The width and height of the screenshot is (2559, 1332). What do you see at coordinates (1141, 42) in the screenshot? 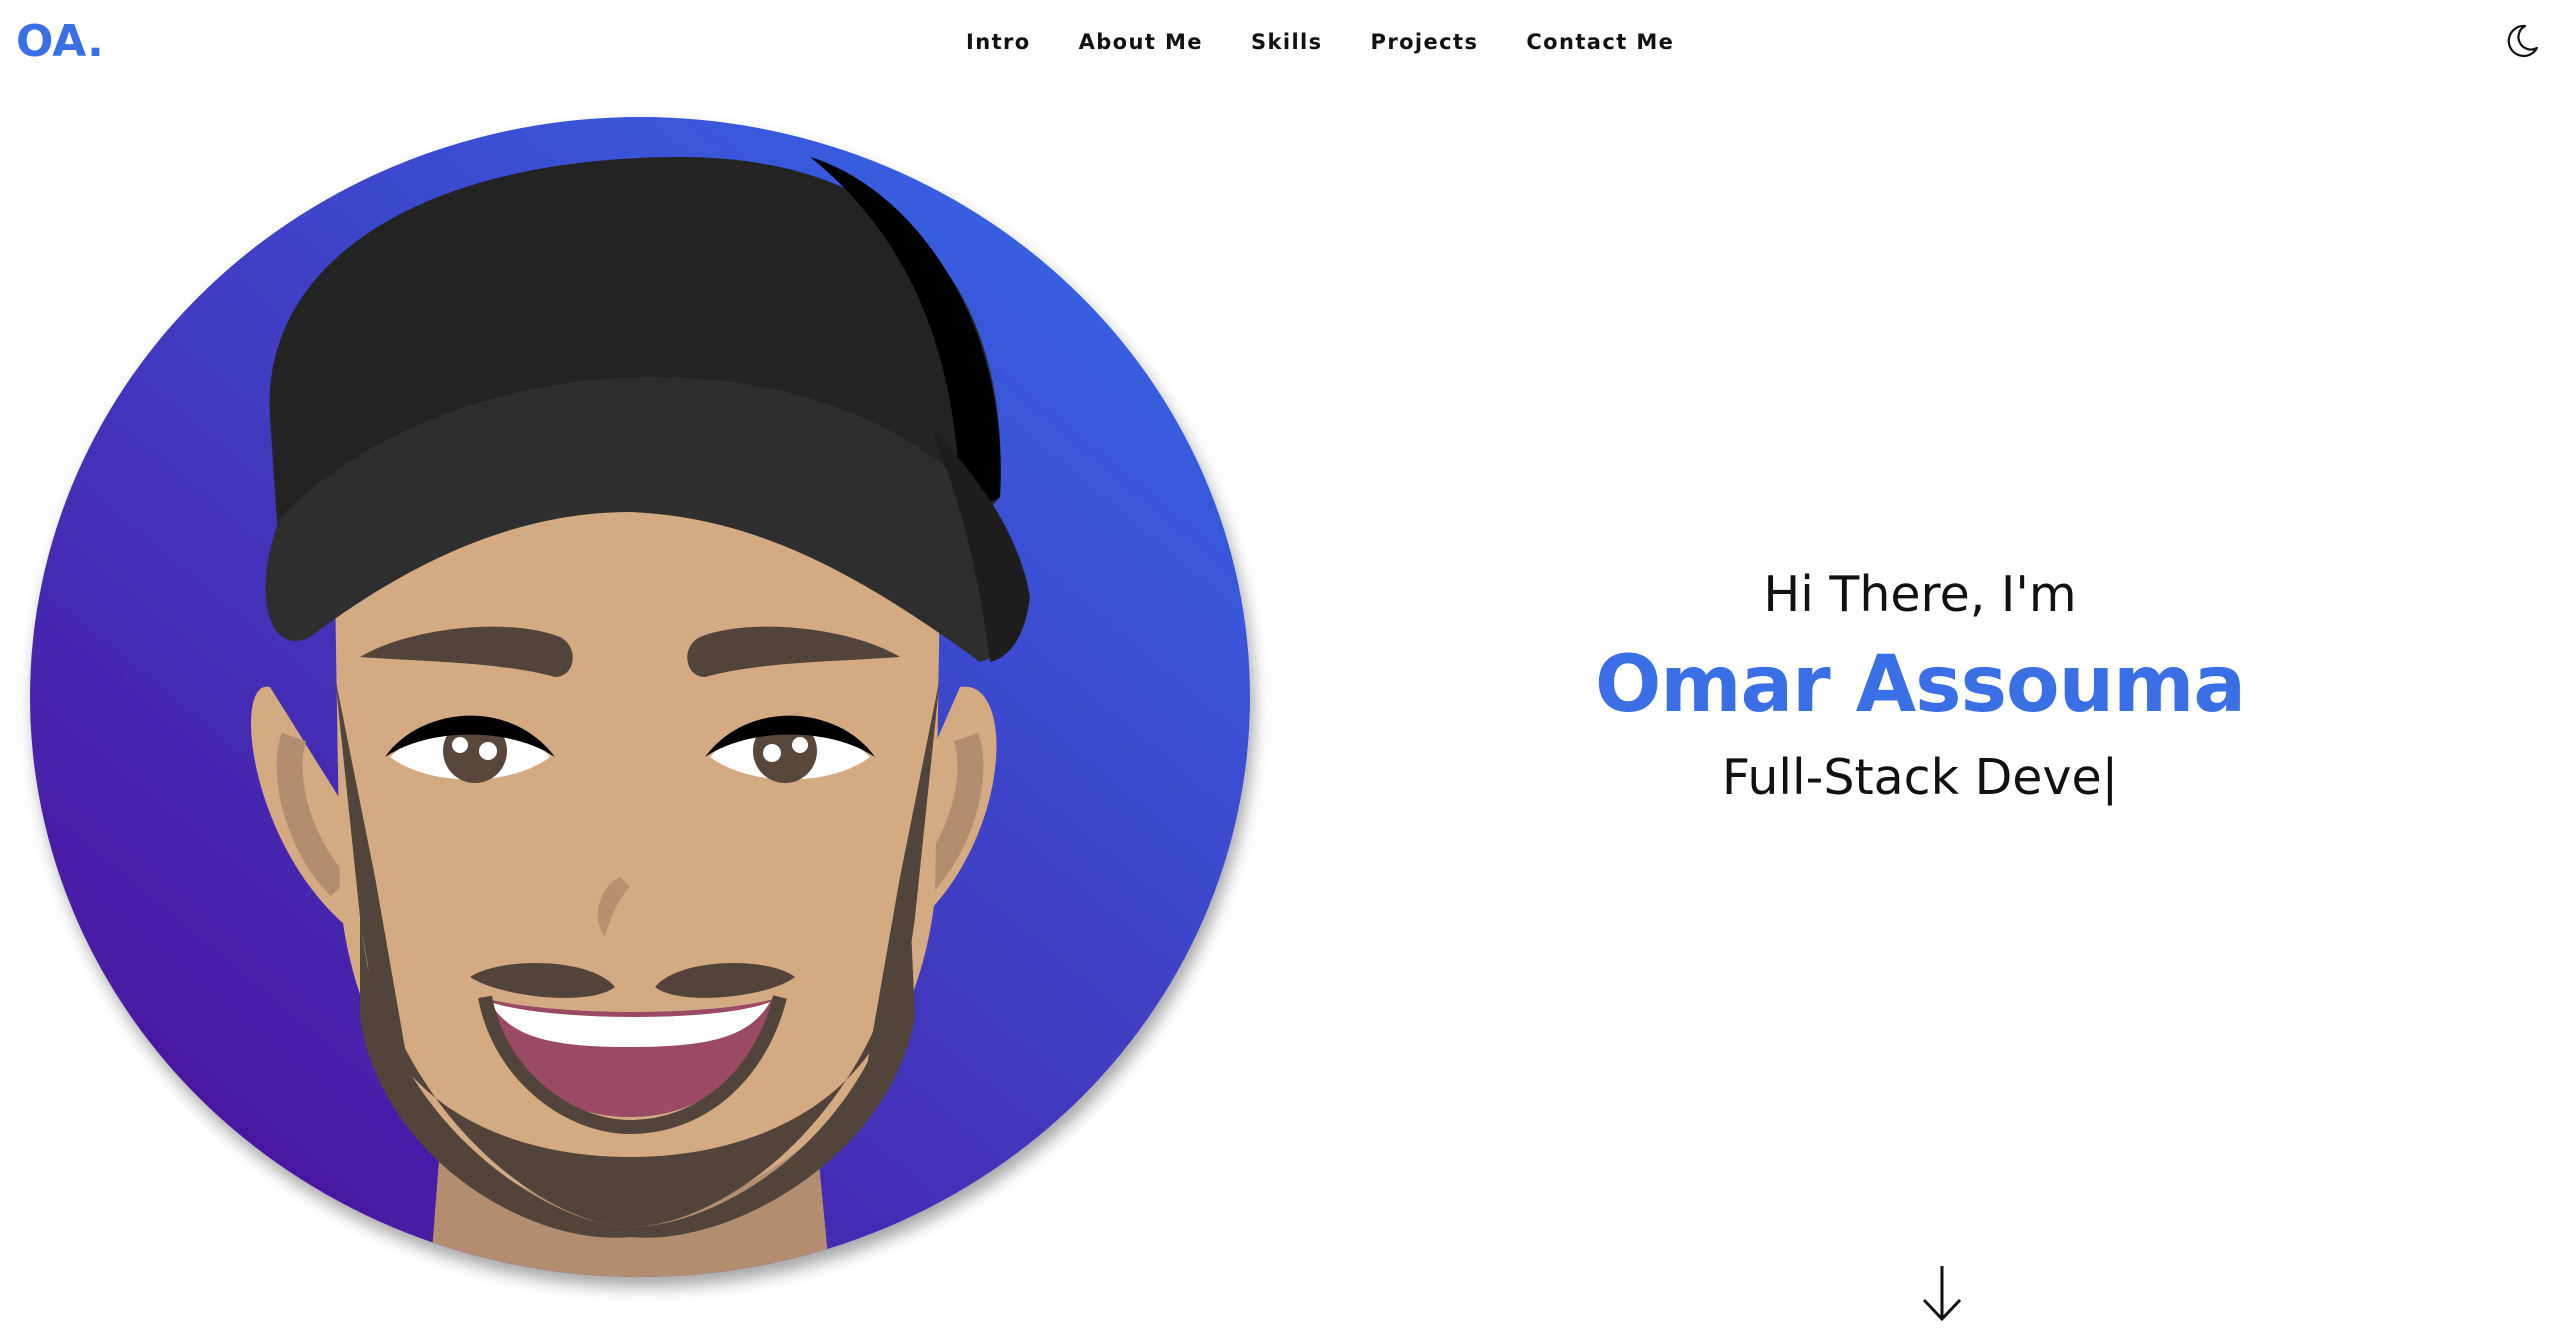
I see `nav-item-about-me: About Me` at bounding box center [1141, 42].